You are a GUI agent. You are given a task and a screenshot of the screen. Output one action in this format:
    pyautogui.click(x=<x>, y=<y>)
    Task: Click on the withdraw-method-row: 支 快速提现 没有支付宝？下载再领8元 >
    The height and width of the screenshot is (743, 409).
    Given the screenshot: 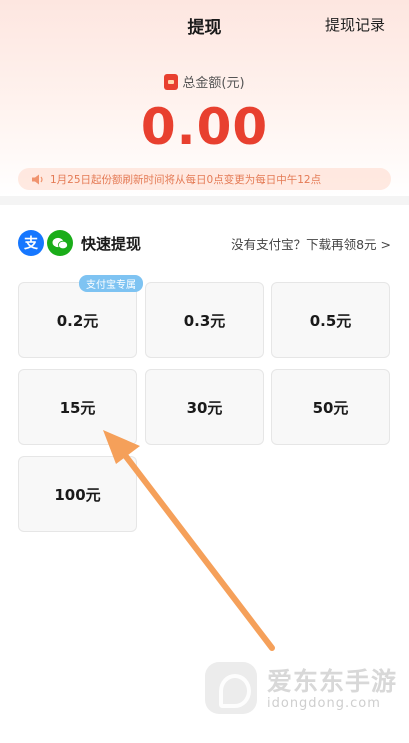 What is the action you would take?
    pyautogui.click(x=204, y=243)
    